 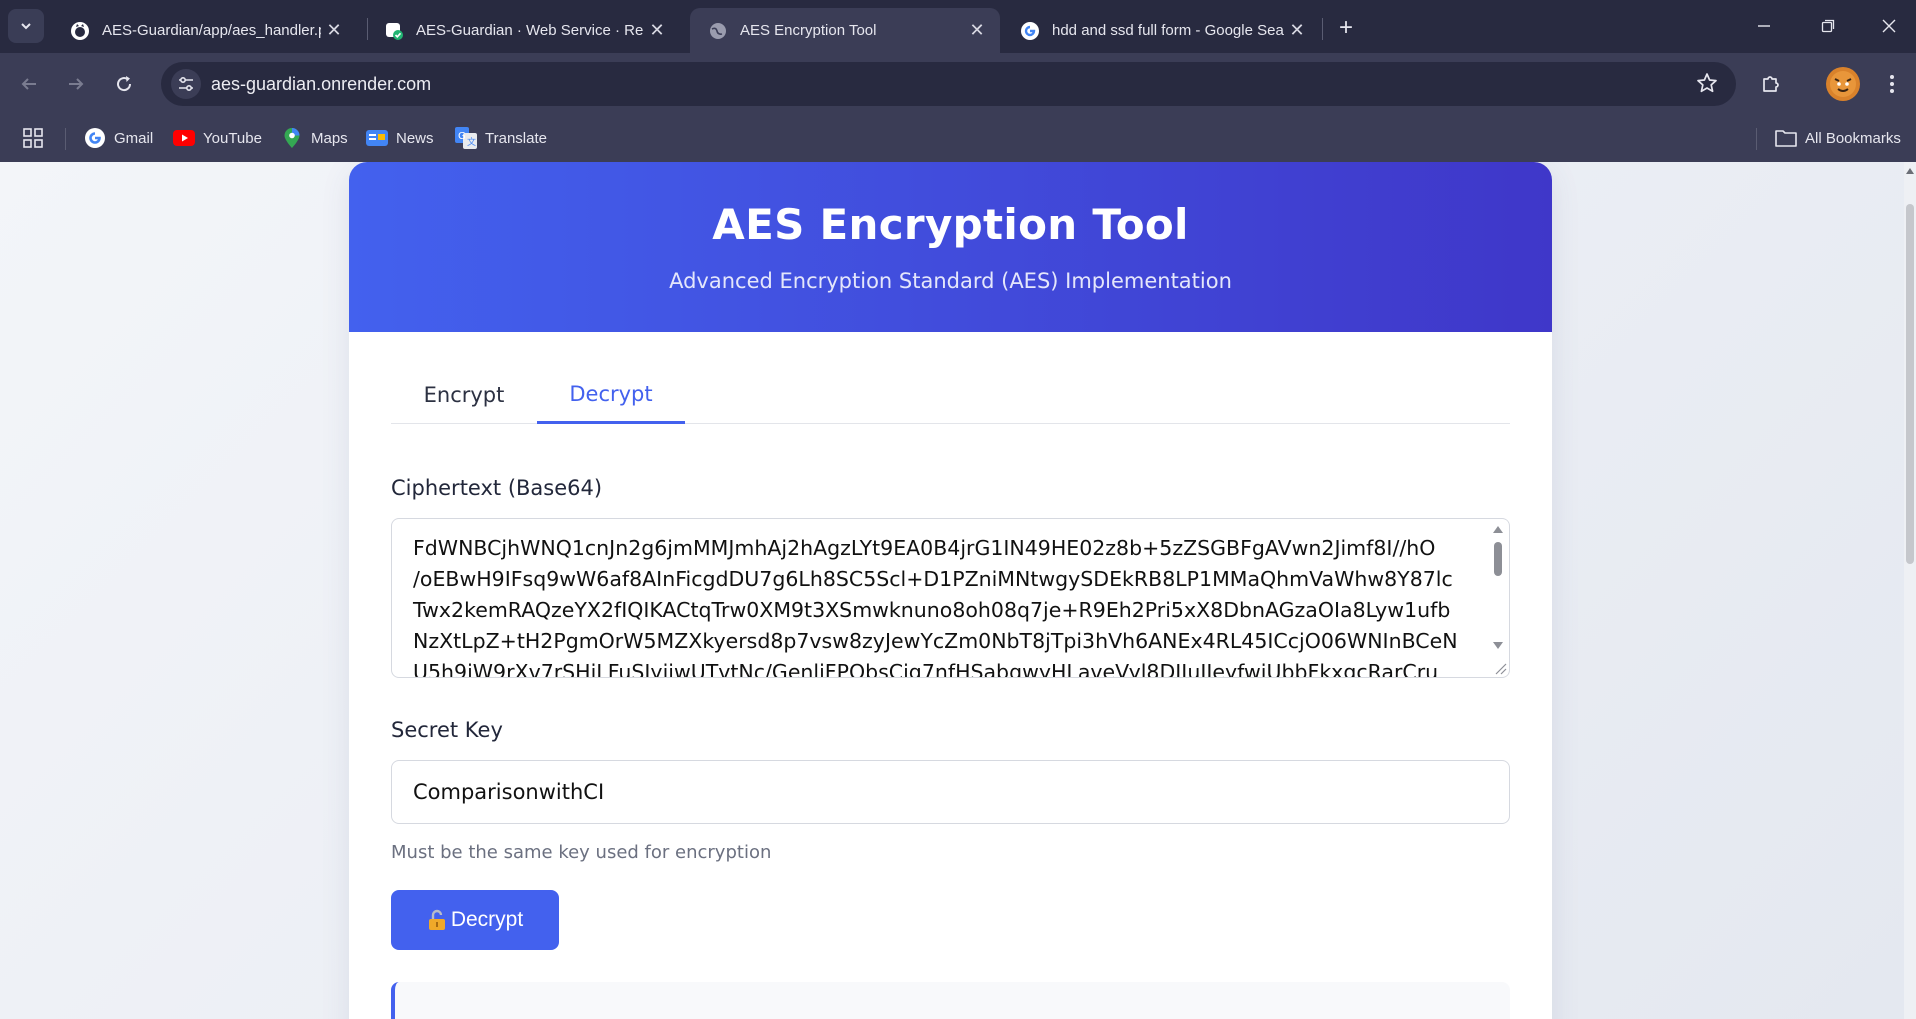 I want to click on secret-key-label: Secret Key, so click(x=447, y=730).